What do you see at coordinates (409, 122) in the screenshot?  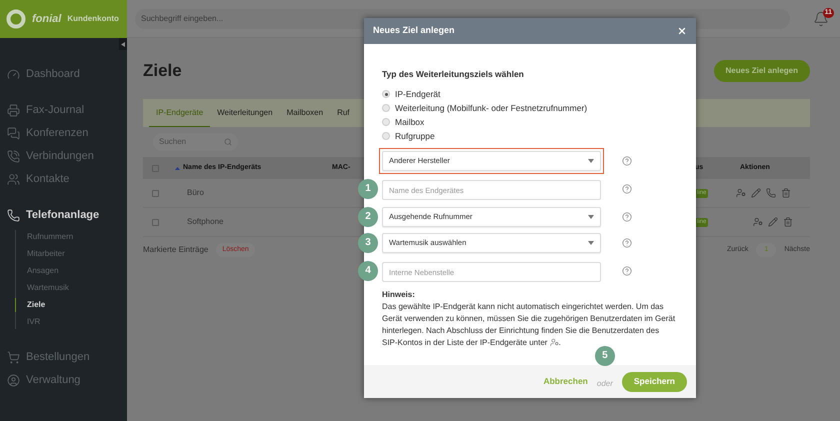 I see `radio-label: Mailbox` at bounding box center [409, 122].